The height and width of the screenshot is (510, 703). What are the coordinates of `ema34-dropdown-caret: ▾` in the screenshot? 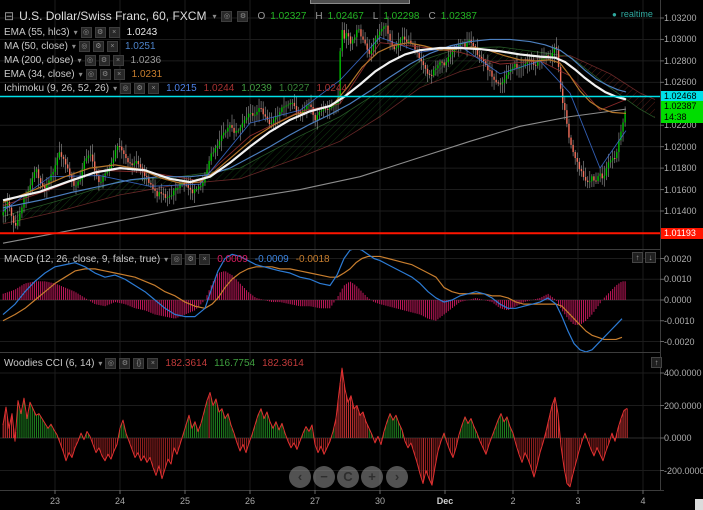 It's located at (81, 75).